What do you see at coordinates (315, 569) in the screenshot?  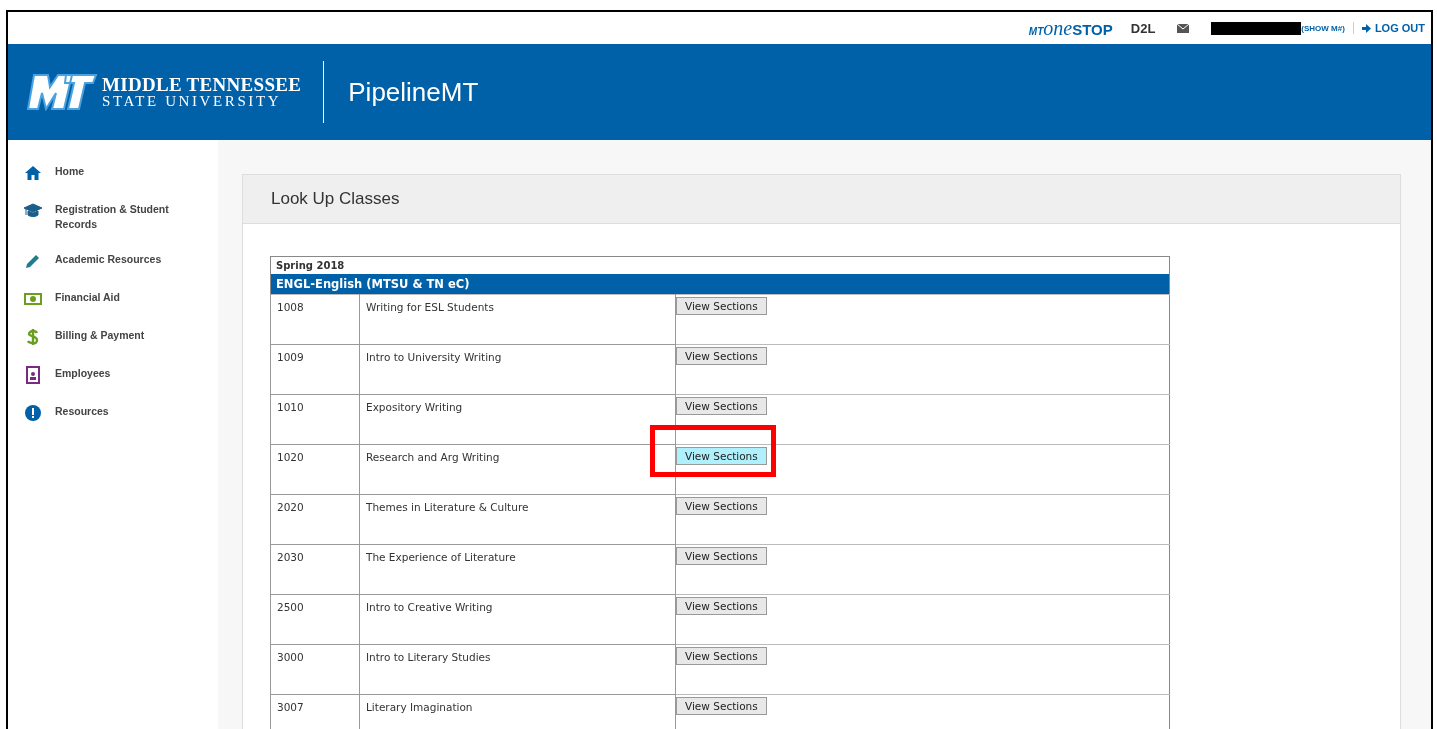 I see `course-number-cell: 2030` at bounding box center [315, 569].